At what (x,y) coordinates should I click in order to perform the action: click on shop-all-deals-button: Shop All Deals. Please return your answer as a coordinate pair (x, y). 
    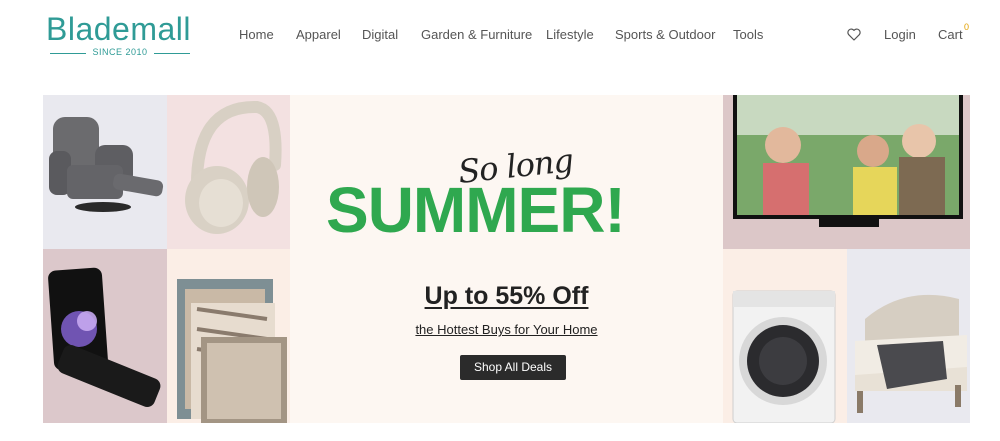
    Looking at the image, I should click on (513, 367).